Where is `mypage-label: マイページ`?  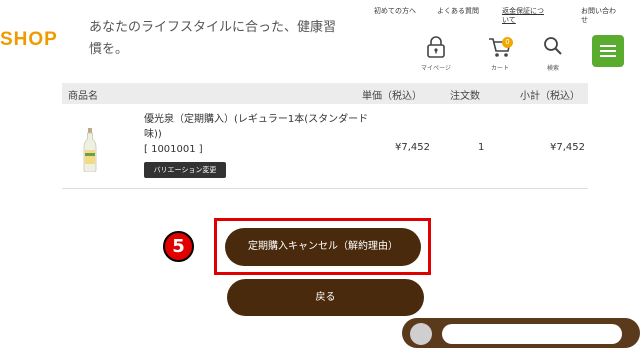 mypage-label: マイページ is located at coordinates (436, 68).